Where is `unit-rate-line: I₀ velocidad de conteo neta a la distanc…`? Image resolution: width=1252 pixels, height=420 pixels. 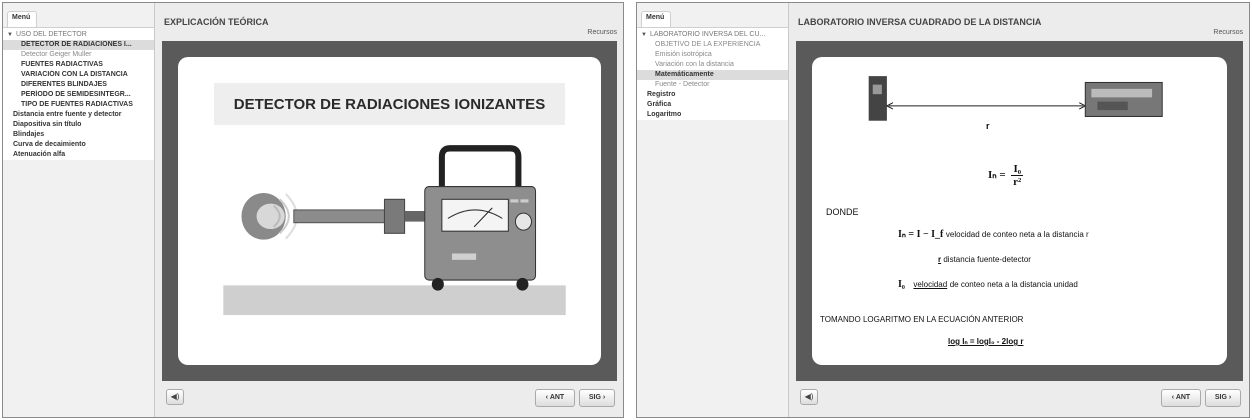
unit-rate-line: I₀ velocidad de conteo neta a la distanc… is located at coordinates (988, 284).